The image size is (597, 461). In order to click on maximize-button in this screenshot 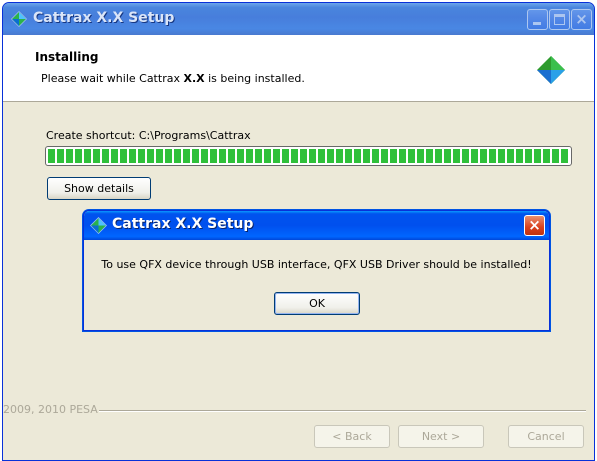, I will do `click(559, 19)`.